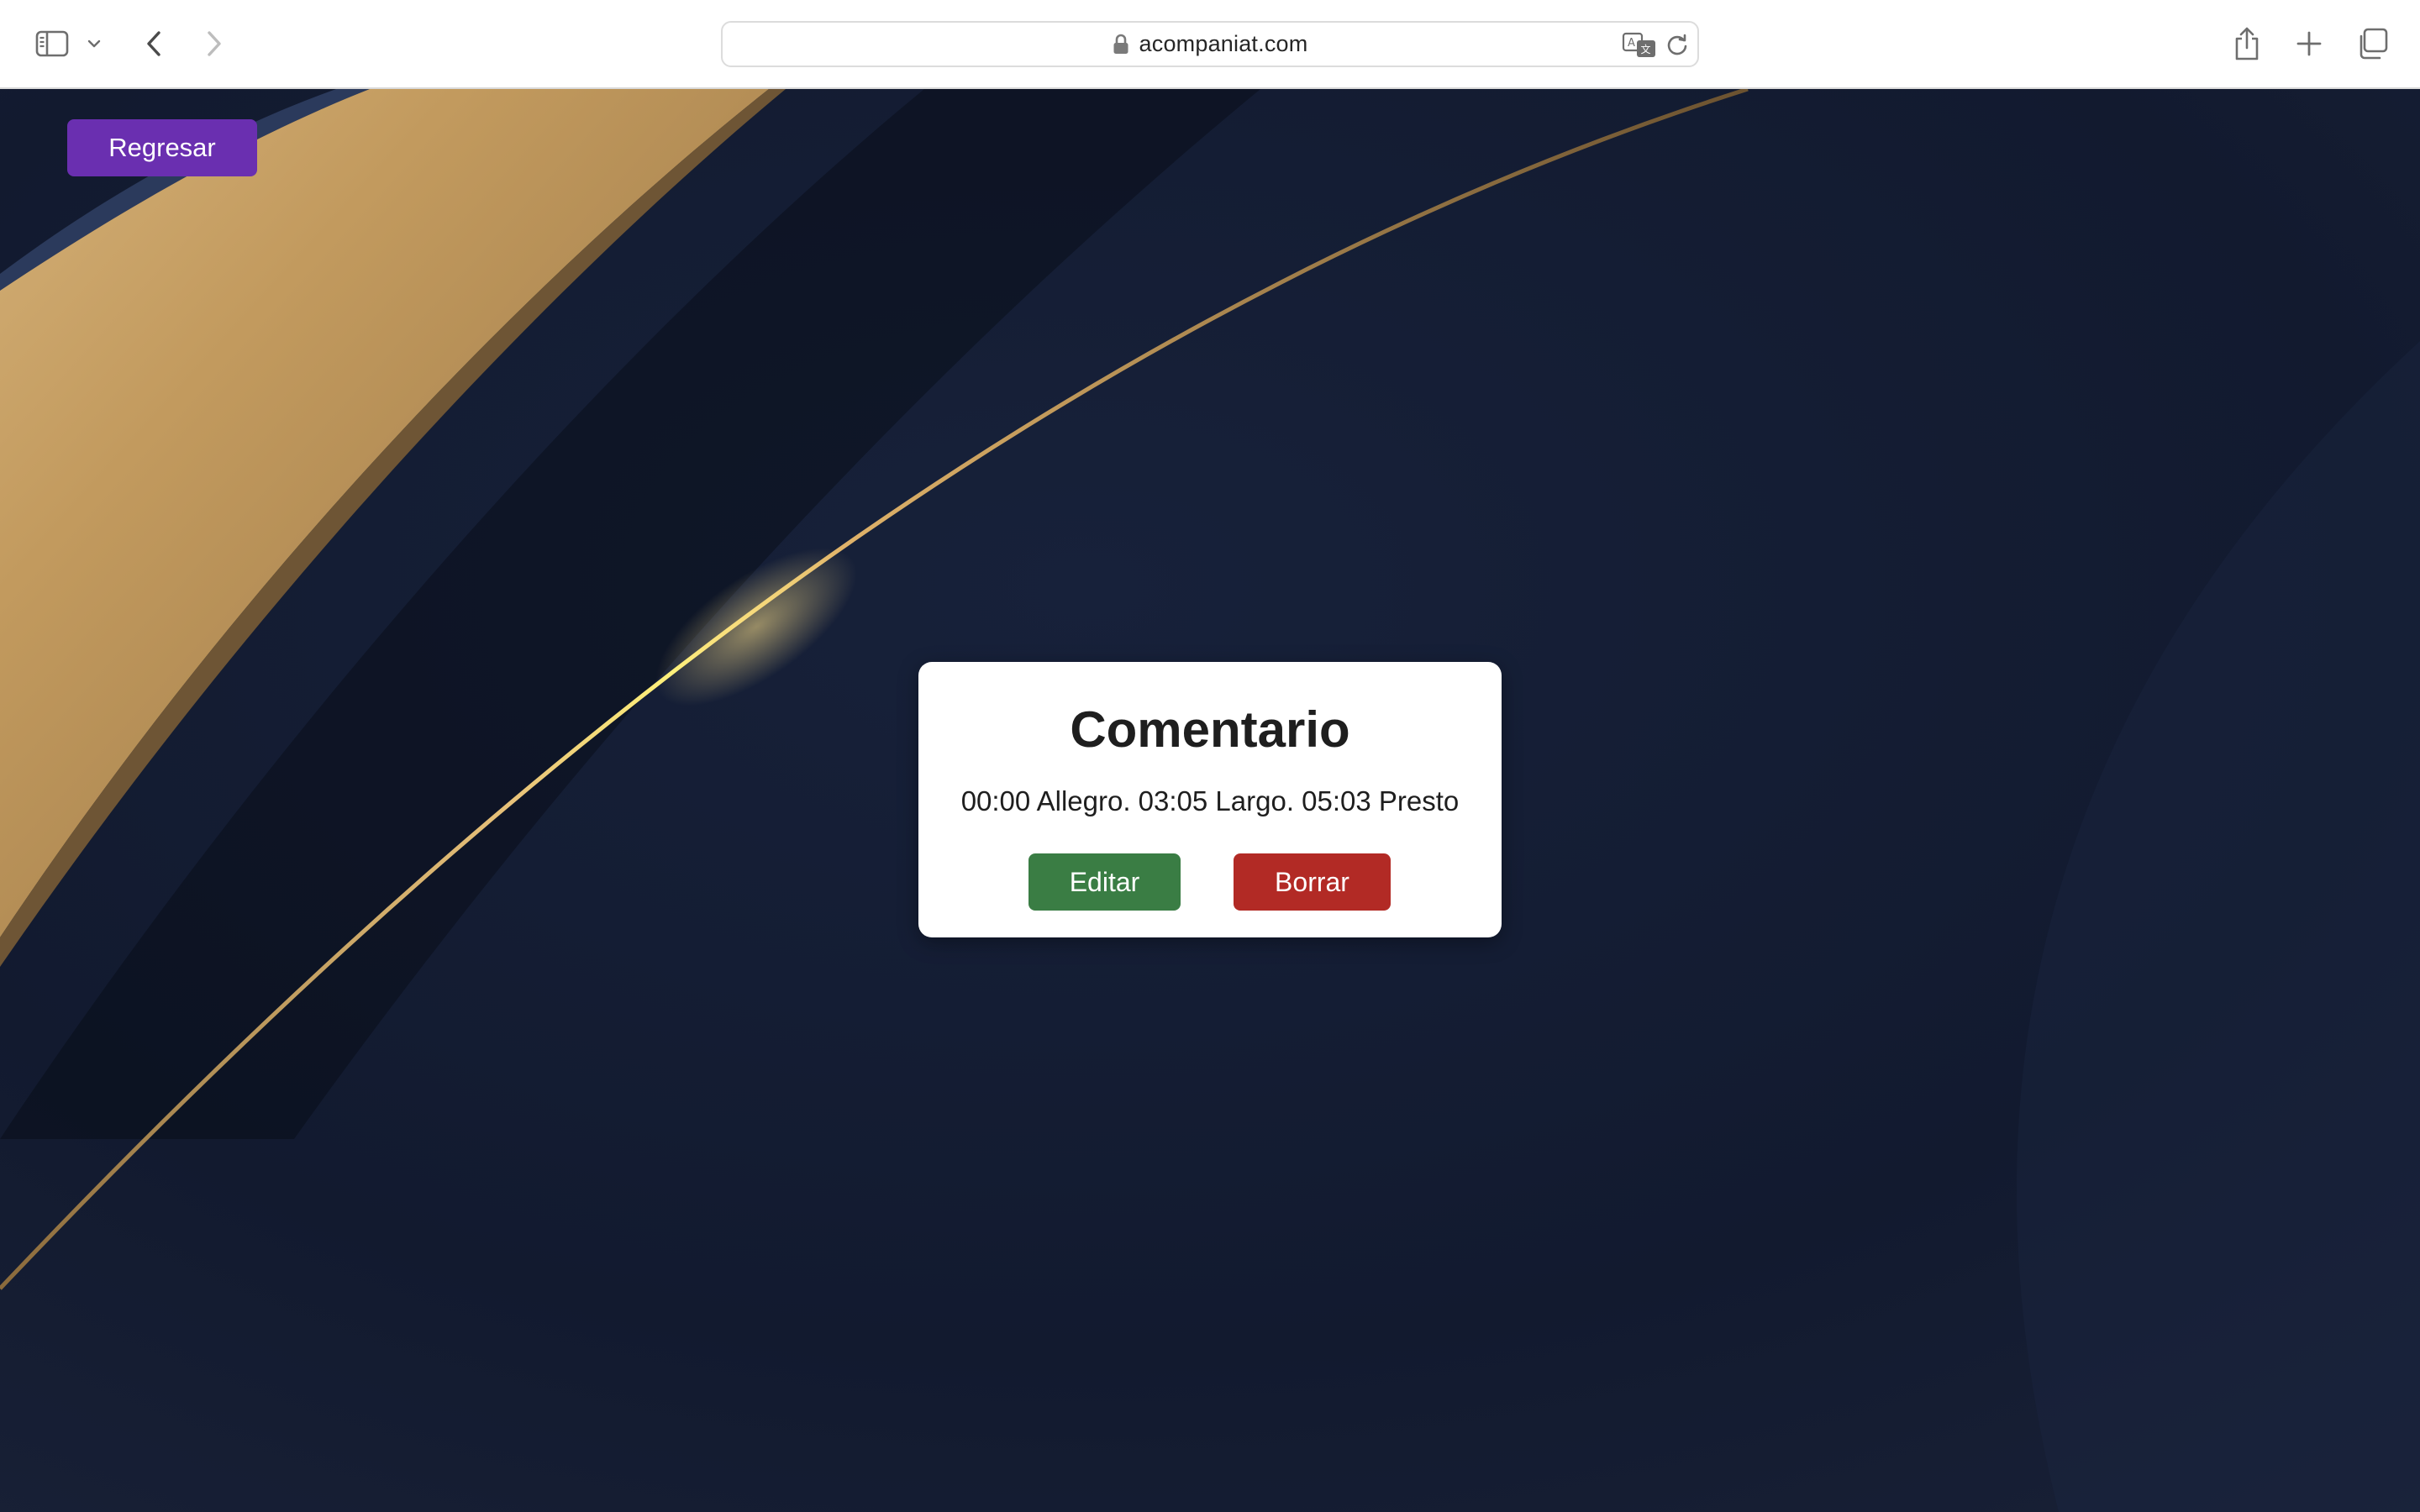 This screenshot has height=1512, width=2420. Describe the element at coordinates (1640, 45) in the screenshot. I see `translate-icon: A 文` at that location.